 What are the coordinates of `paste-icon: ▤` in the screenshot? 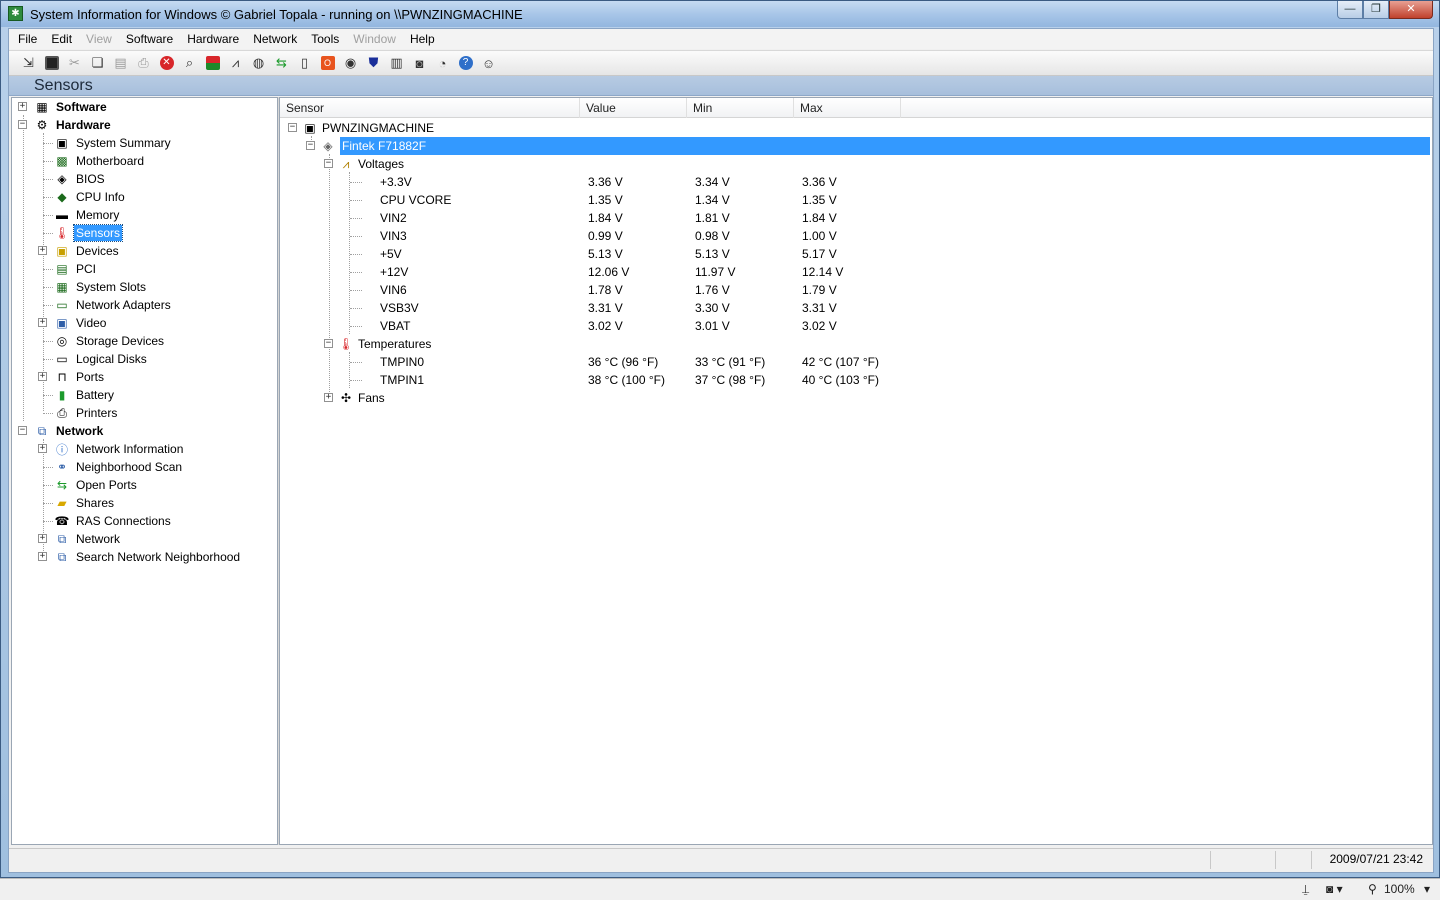 It's located at (120, 63).